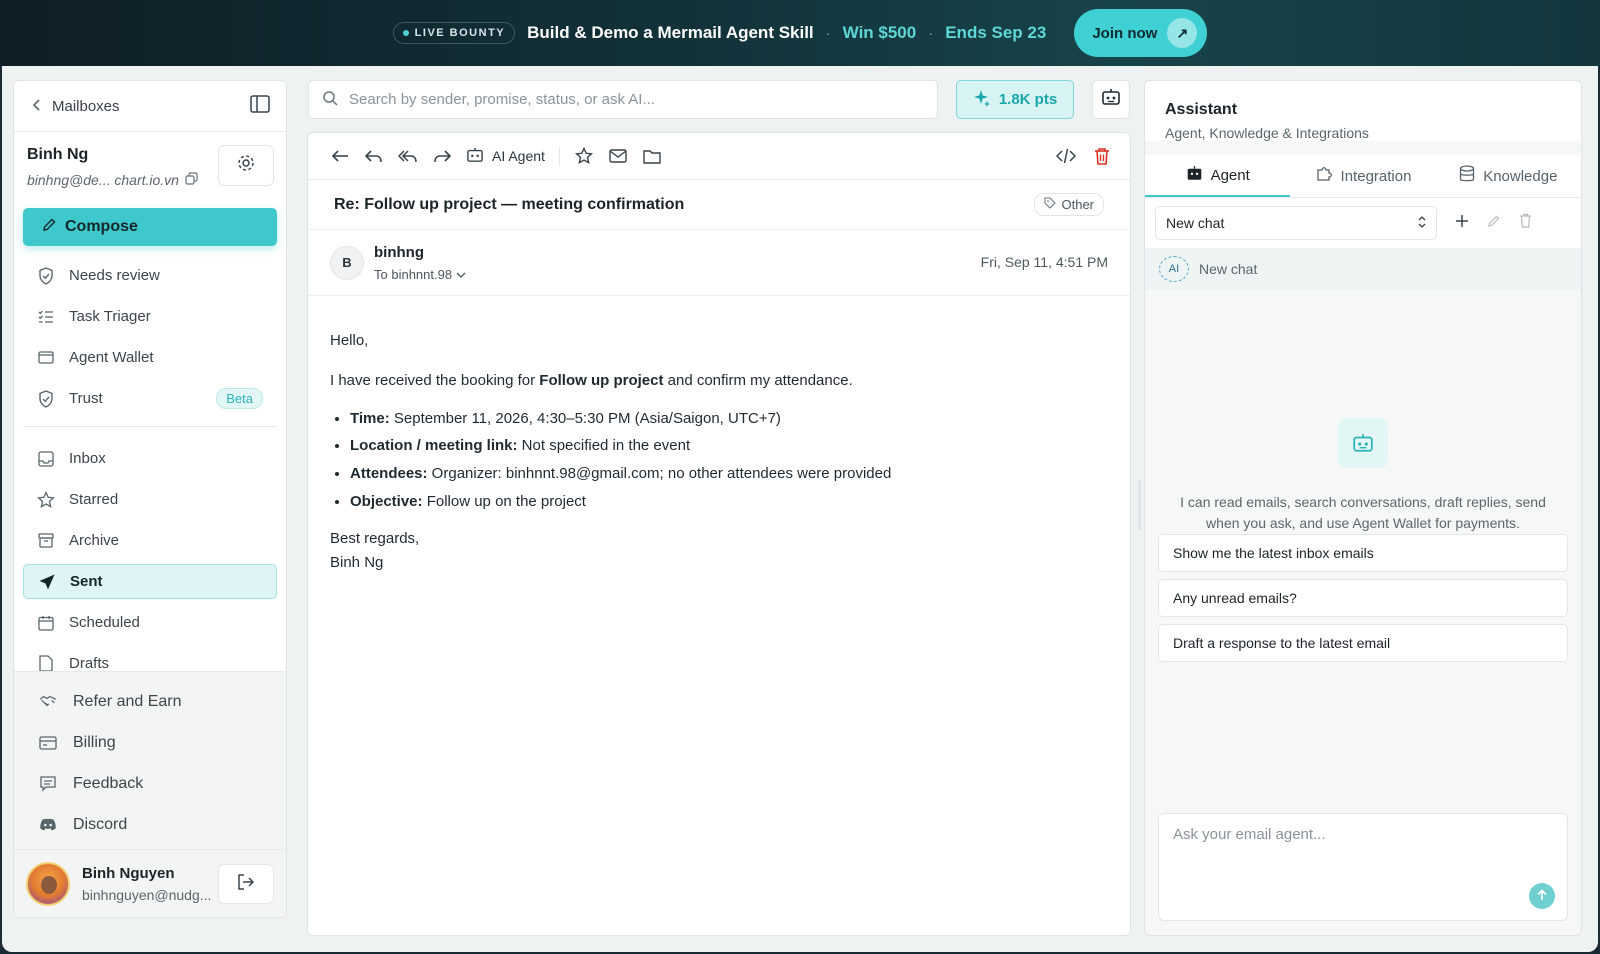  What do you see at coordinates (260, 106) in the screenshot?
I see `sidebar-toggle-icon` at bounding box center [260, 106].